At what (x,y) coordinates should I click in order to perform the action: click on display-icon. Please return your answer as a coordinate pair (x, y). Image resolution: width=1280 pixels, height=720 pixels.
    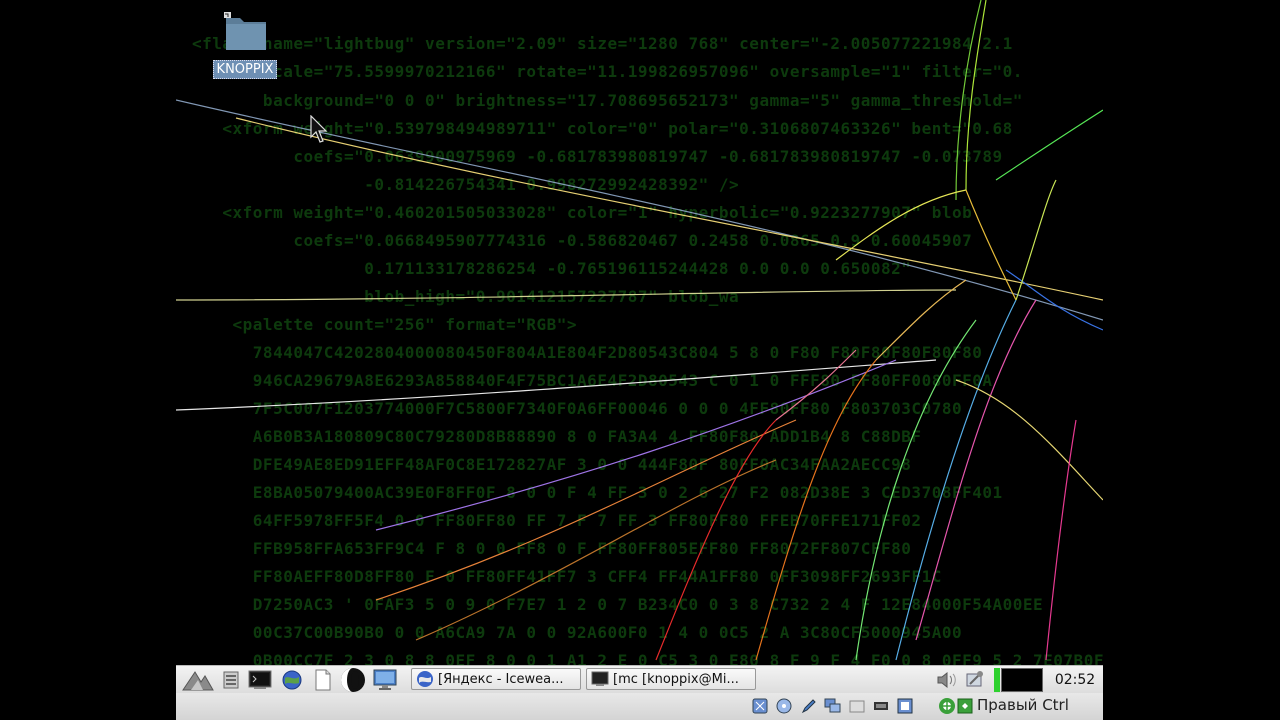
    Looking at the image, I should click on (905, 706).